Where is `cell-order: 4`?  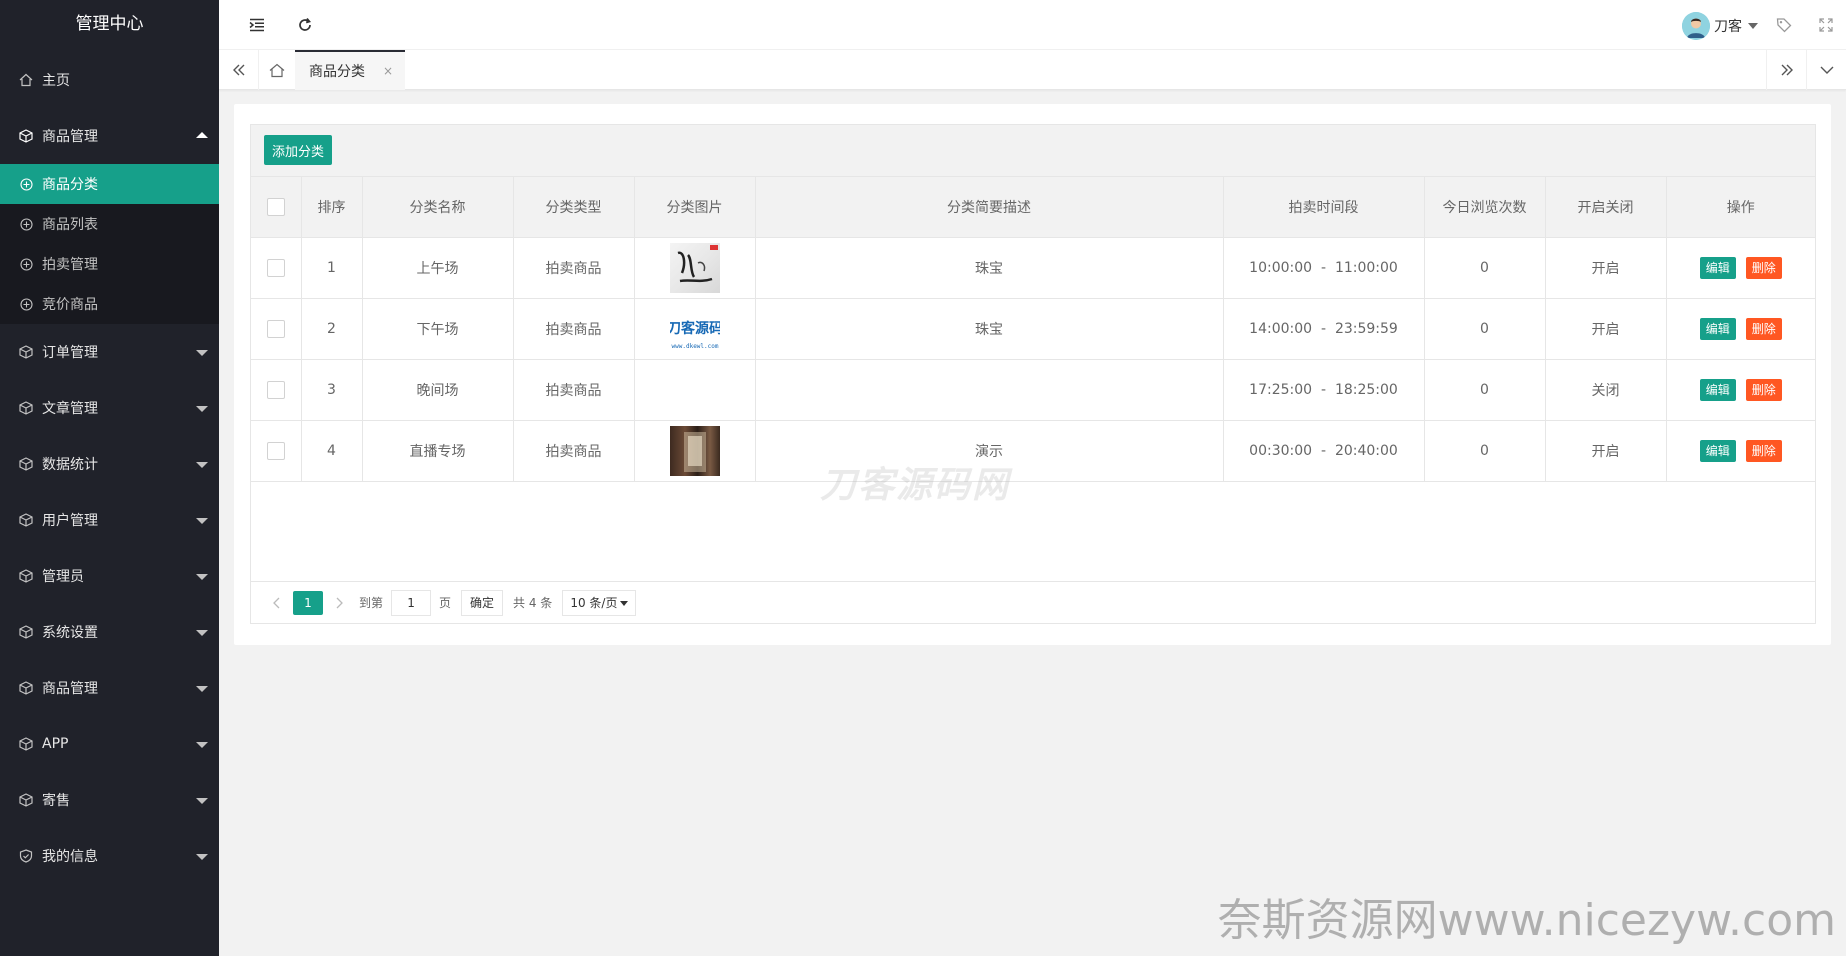
cell-order: 4 is located at coordinates (332, 451).